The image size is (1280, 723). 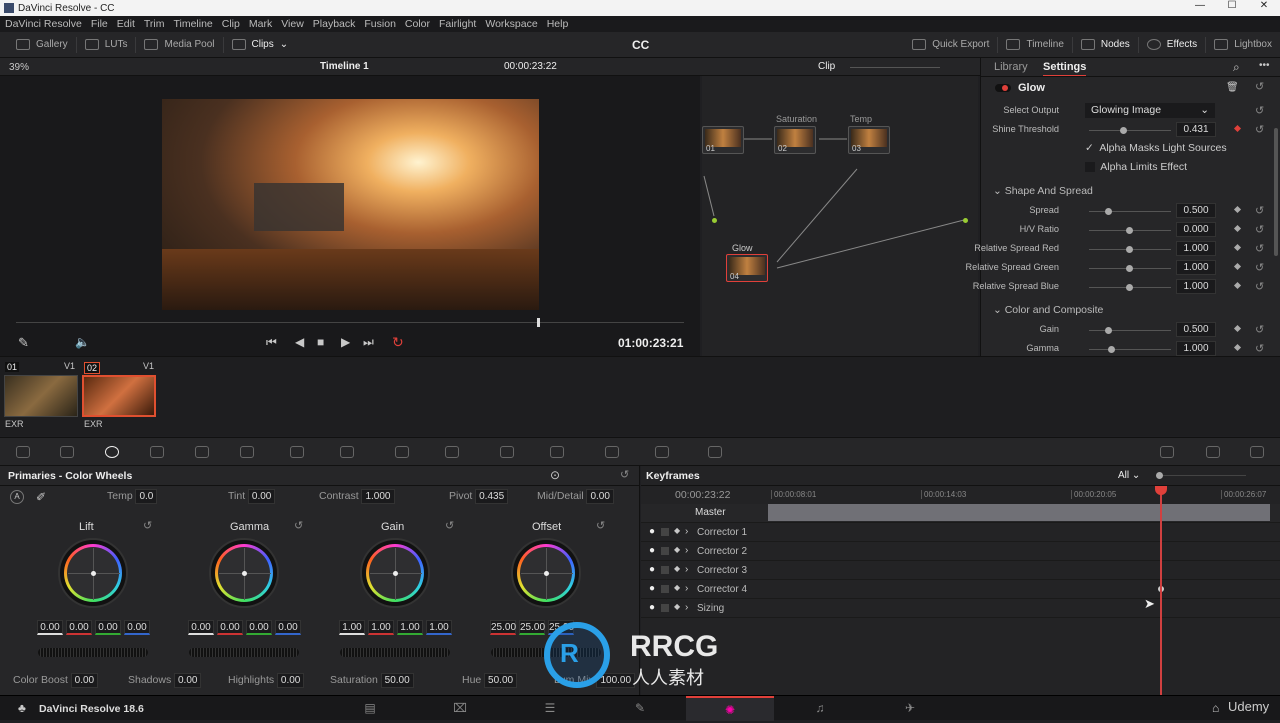 I want to click on keyframe-filter-select: All ⌄, so click(x=1129, y=475).